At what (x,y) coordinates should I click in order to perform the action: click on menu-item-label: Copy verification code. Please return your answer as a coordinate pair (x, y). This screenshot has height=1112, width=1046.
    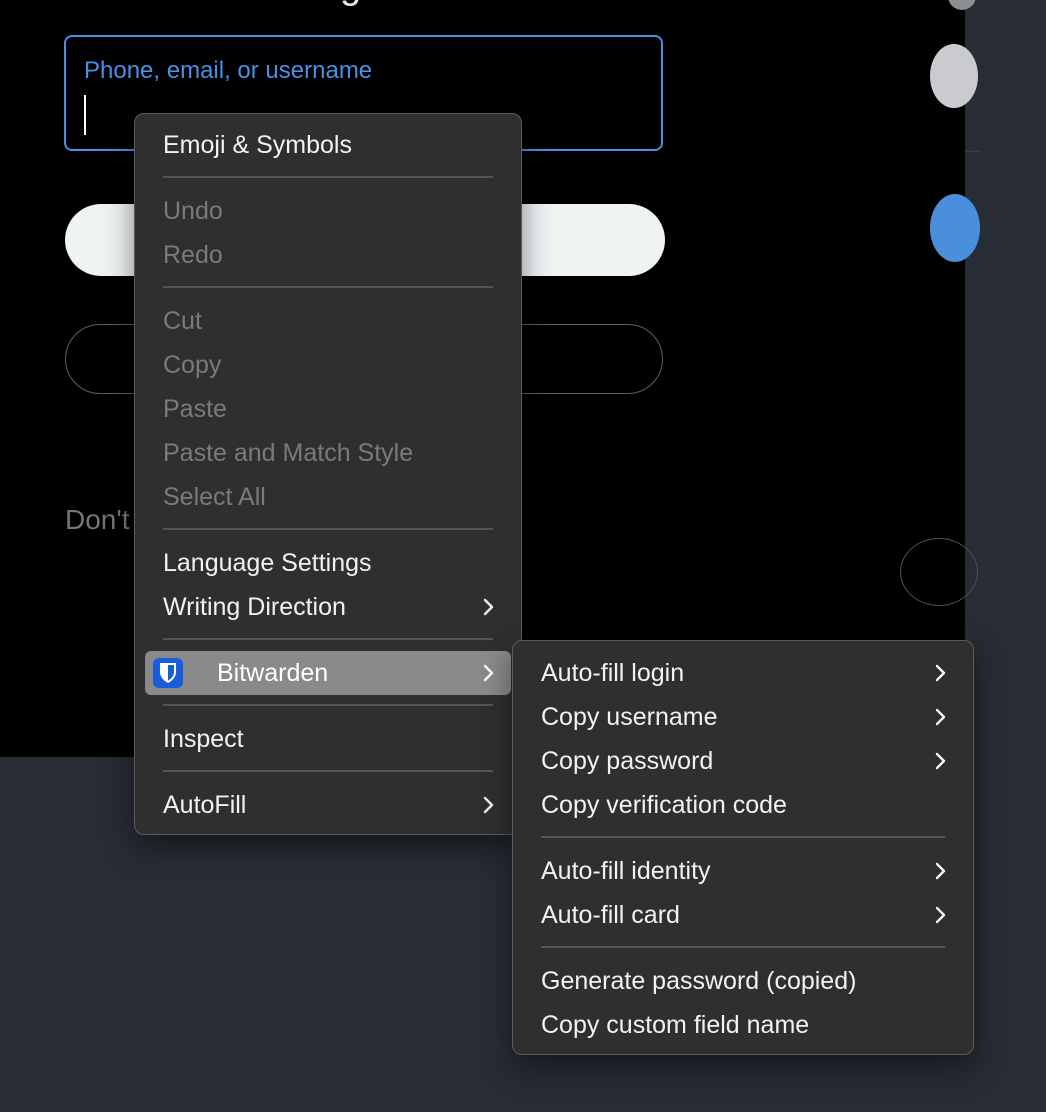
    Looking at the image, I should click on (664, 805).